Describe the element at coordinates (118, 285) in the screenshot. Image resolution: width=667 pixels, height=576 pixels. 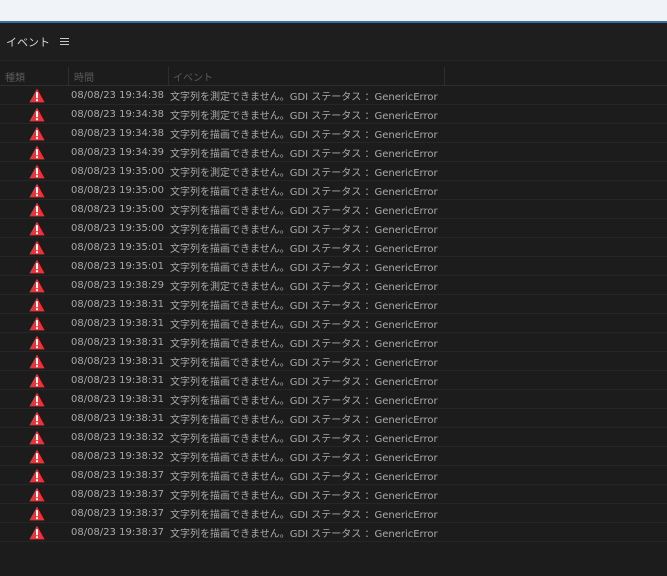
I see `row-time-cell: 08/08/23 19:38:29` at that location.